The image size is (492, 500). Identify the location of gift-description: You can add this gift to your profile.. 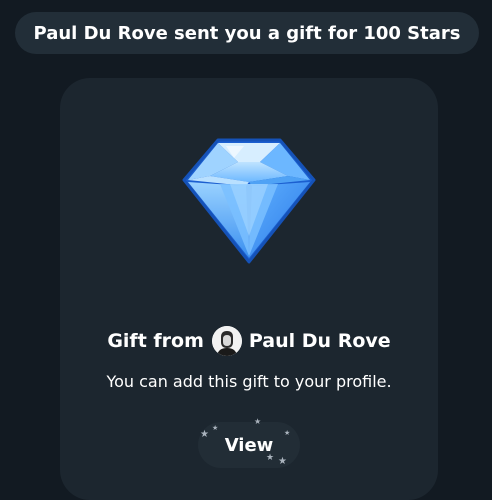
(249, 381).